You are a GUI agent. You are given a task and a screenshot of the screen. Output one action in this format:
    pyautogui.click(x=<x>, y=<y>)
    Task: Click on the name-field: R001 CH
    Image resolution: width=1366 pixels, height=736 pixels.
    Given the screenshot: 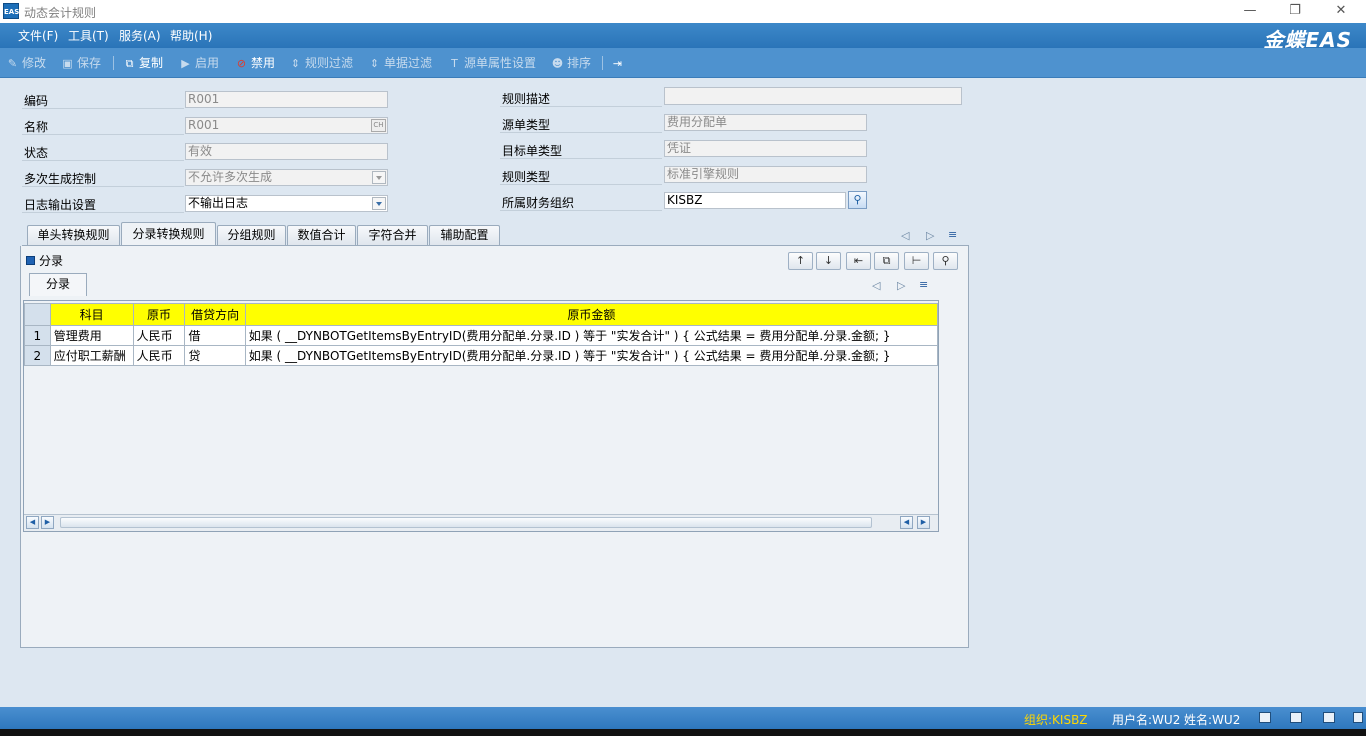 What is the action you would take?
    pyautogui.click(x=286, y=125)
    